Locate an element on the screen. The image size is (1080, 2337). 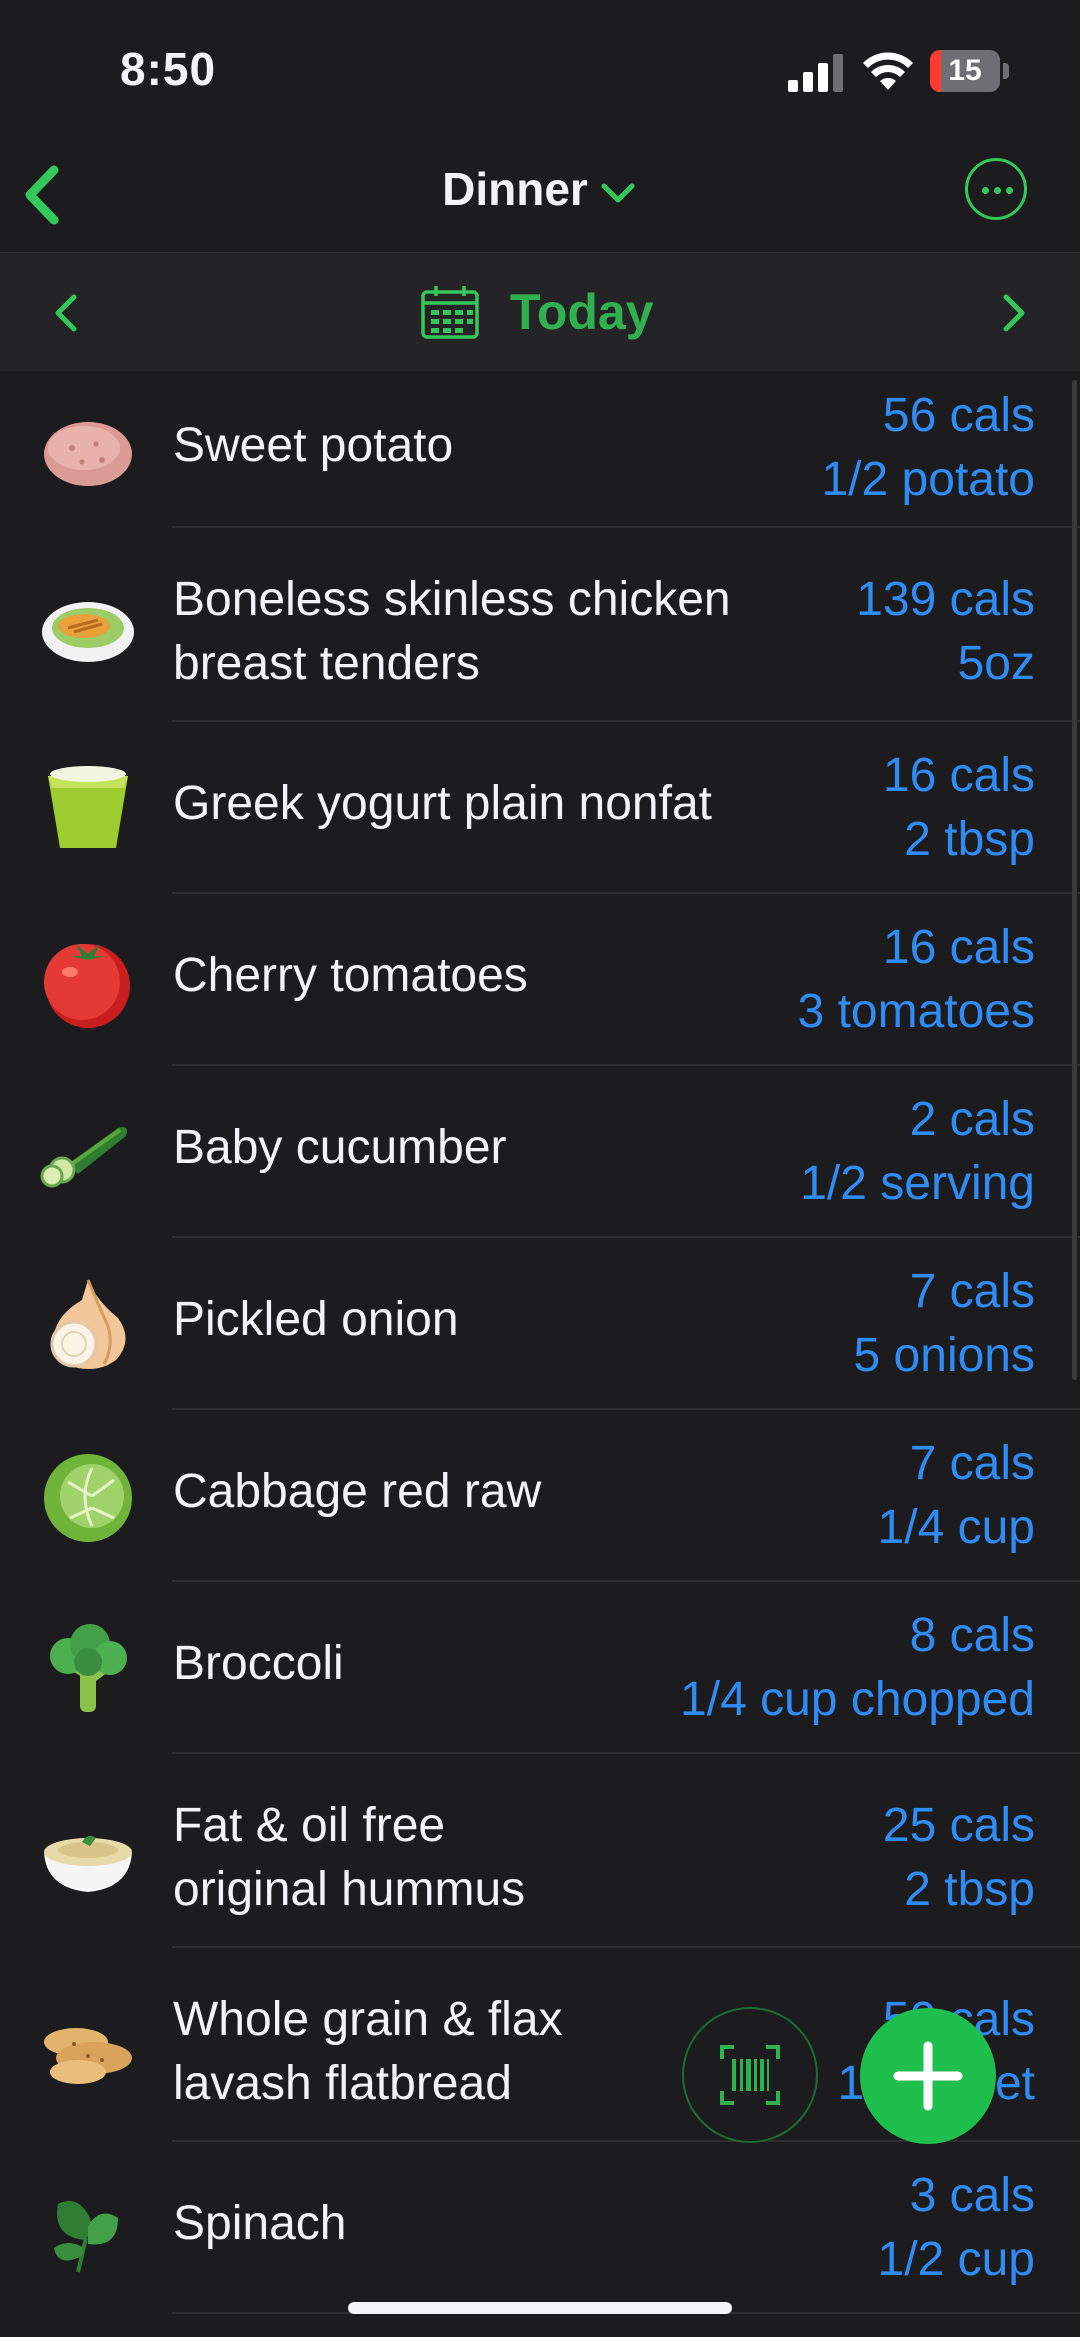
add-food-button is located at coordinates (928, 2076).